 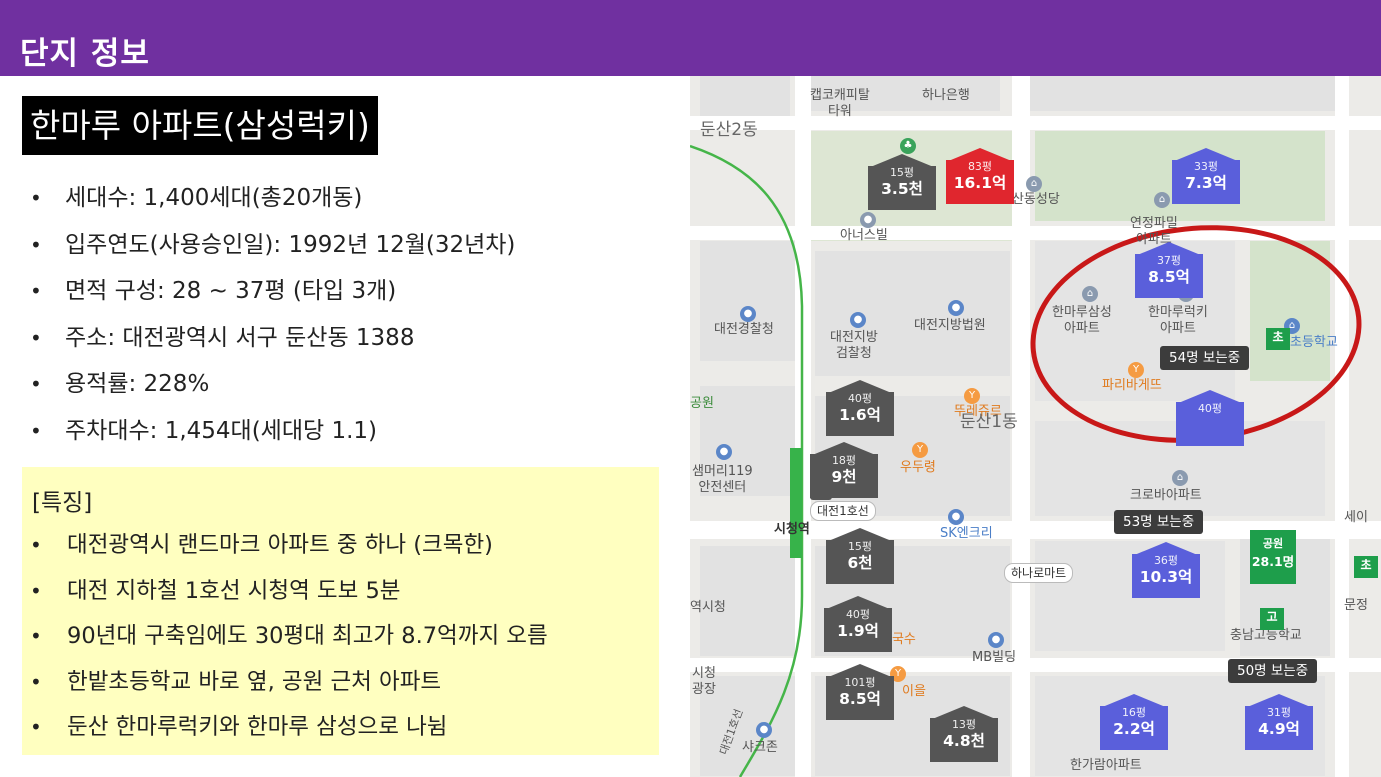 I want to click on map-label: 초등학교, so click(x=1314, y=342).